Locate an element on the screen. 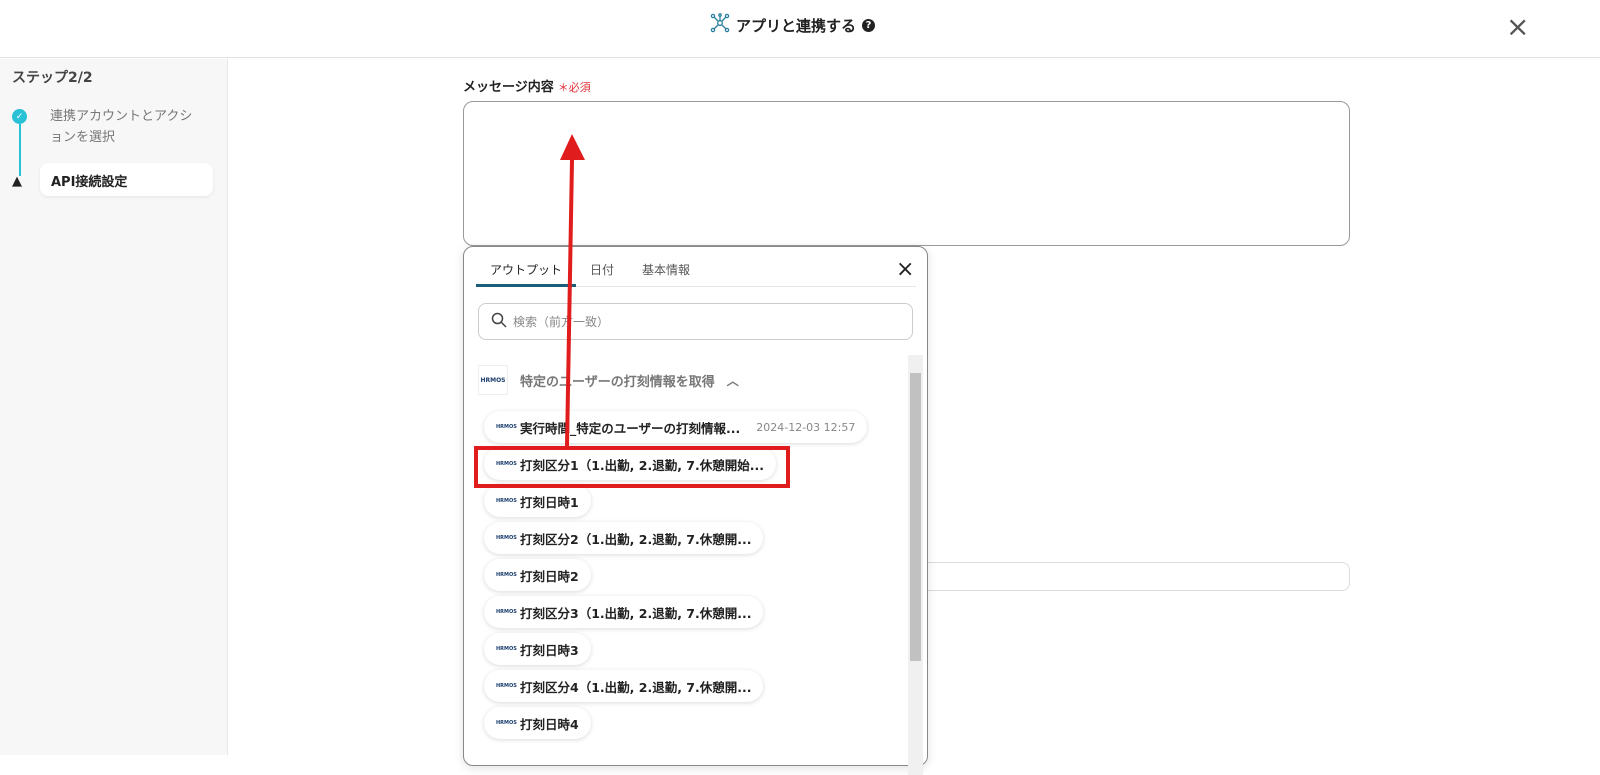 Image resolution: width=1600 pixels, height=775 pixels. search-icon is located at coordinates (499, 321).